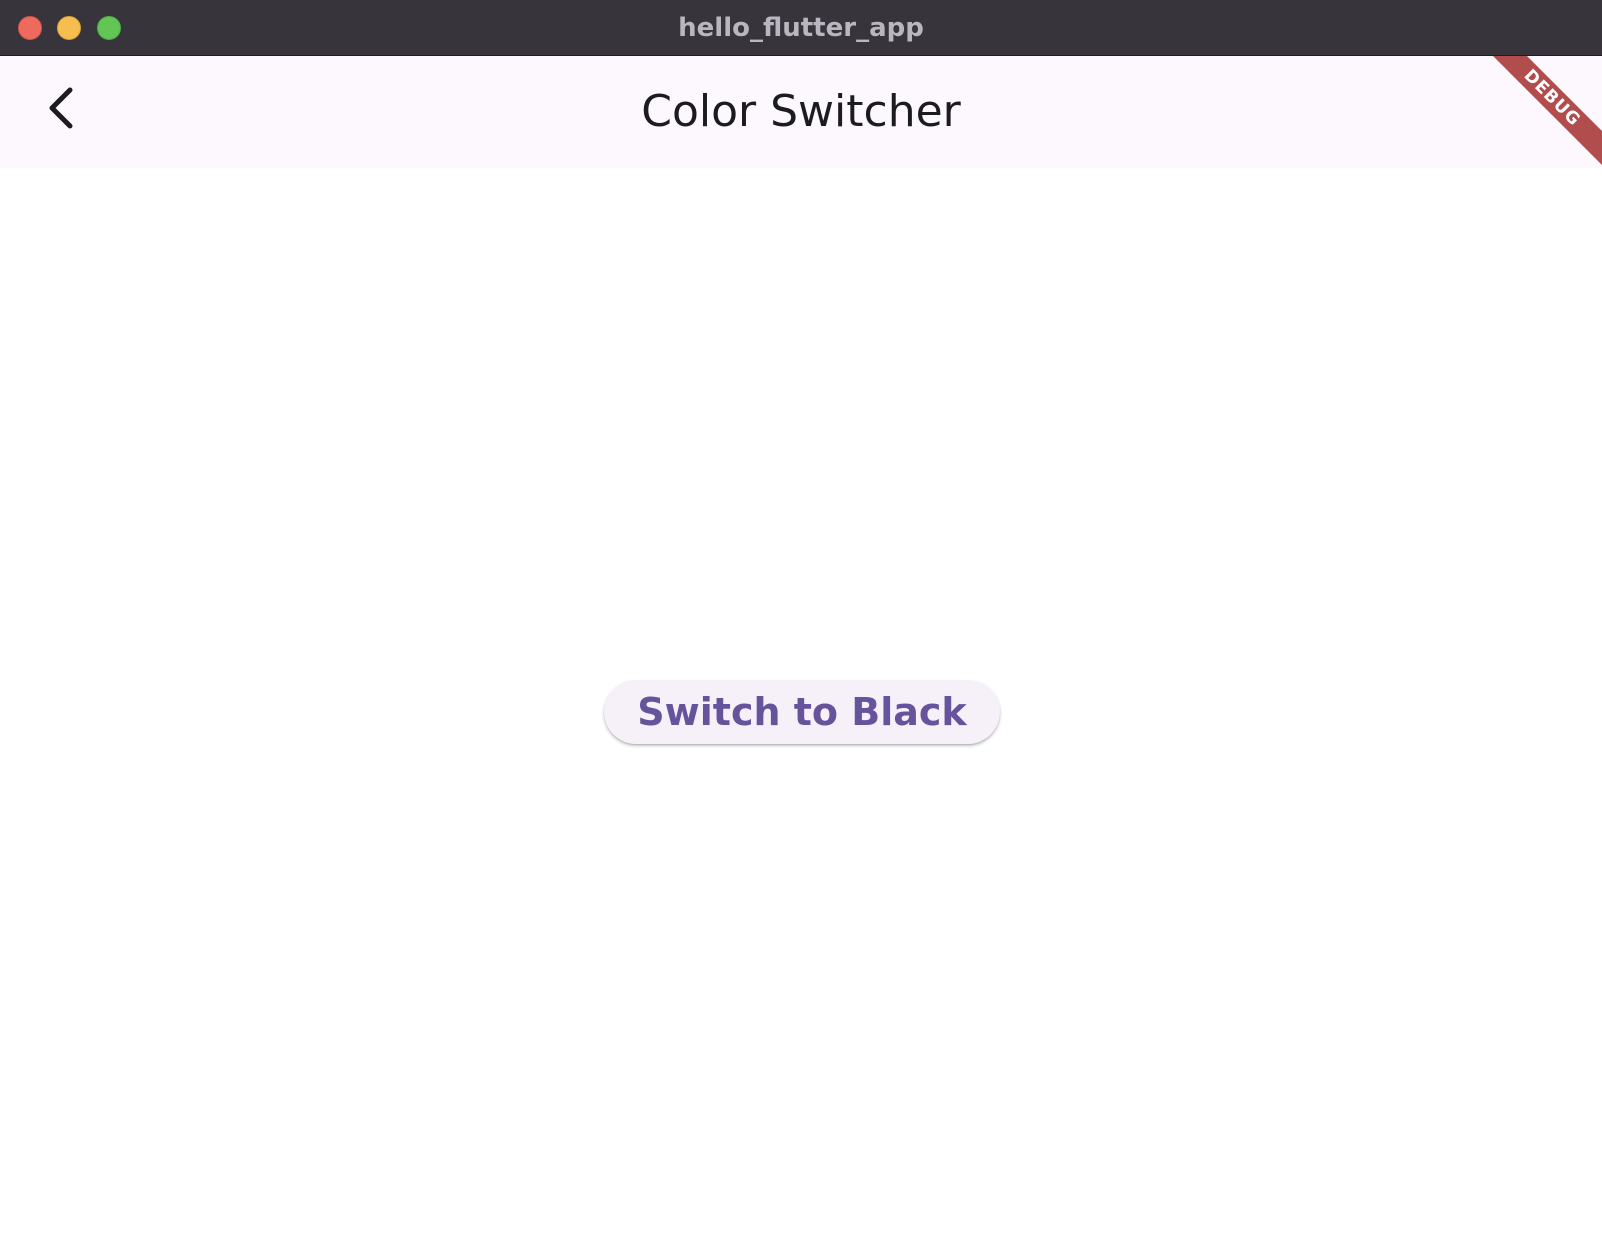 The width and height of the screenshot is (1602, 1254). I want to click on page-title: Color Switcher, so click(801, 111).